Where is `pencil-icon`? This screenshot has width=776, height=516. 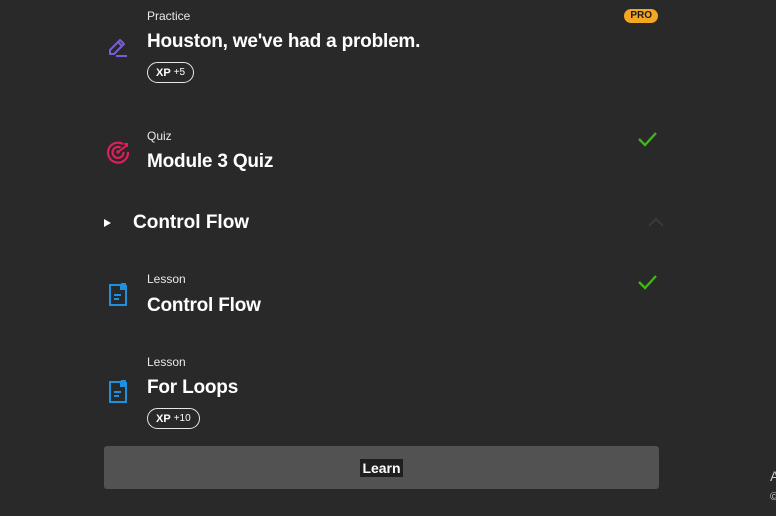
pencil-icon is located at coordinates (118, 48).